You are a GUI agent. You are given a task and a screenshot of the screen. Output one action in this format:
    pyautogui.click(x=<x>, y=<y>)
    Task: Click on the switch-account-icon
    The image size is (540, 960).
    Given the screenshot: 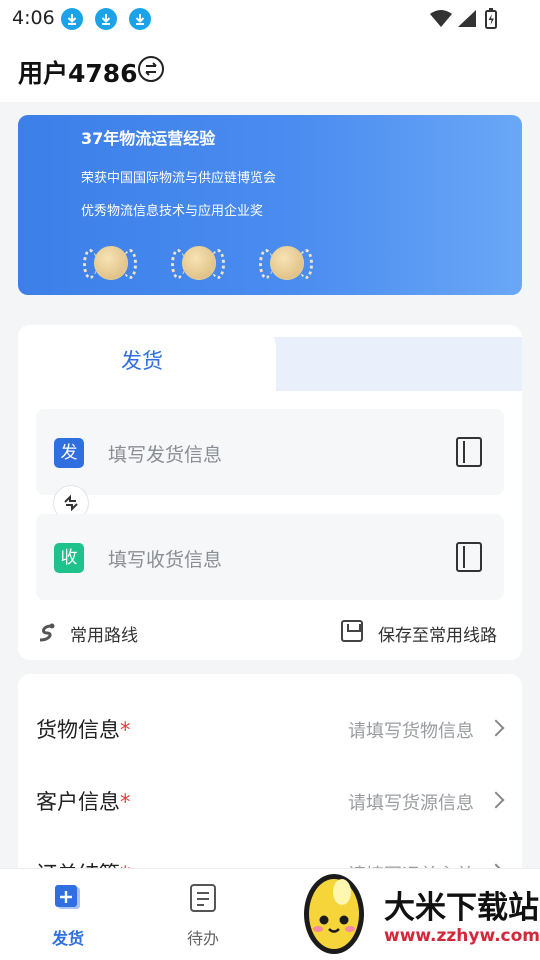 What is the action you would take?
    pyautogui.click(x=151, y=69)
    